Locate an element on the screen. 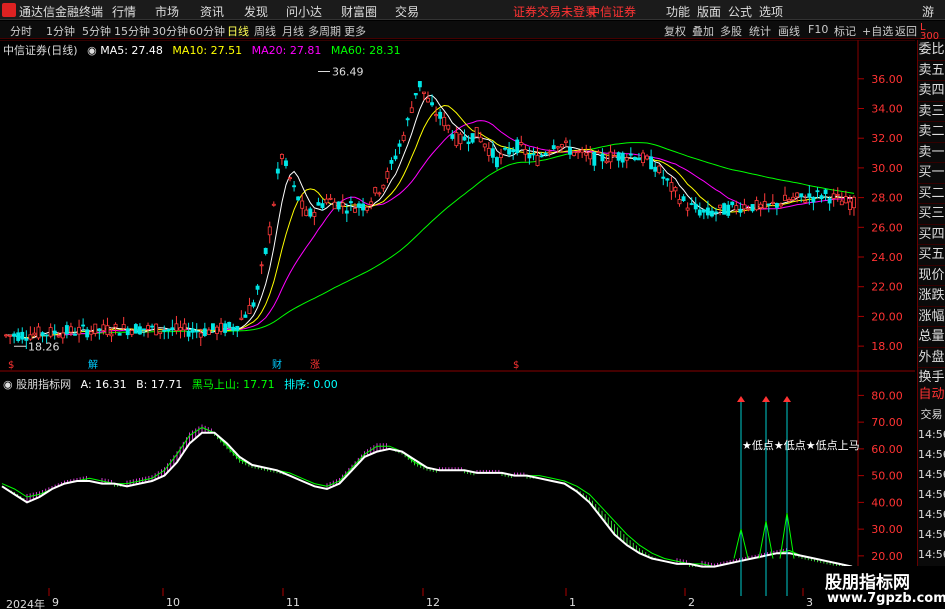 The image size is (945, 609). period-tab: 15分钟 is located at coordinates (132, 31).